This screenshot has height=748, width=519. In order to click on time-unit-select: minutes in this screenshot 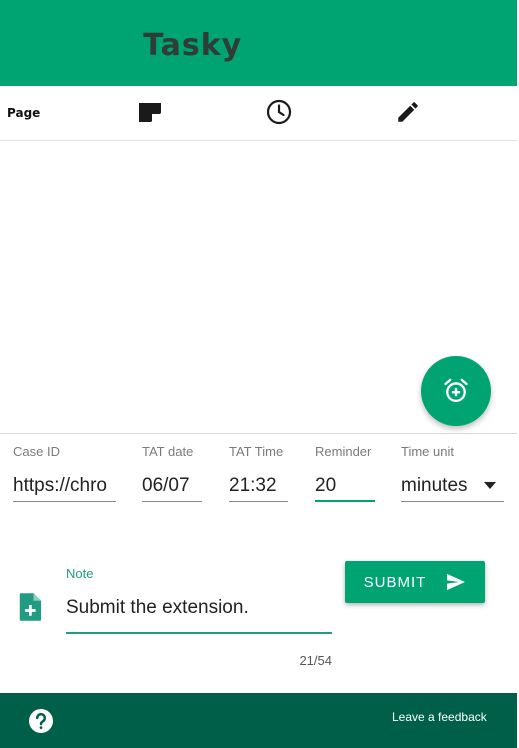, I will do `click(452, 488)`.